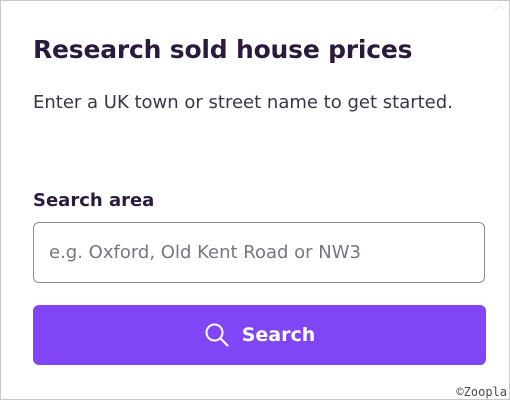  I want to click on copyright-text: ©Zoopla, so click(481, 392).